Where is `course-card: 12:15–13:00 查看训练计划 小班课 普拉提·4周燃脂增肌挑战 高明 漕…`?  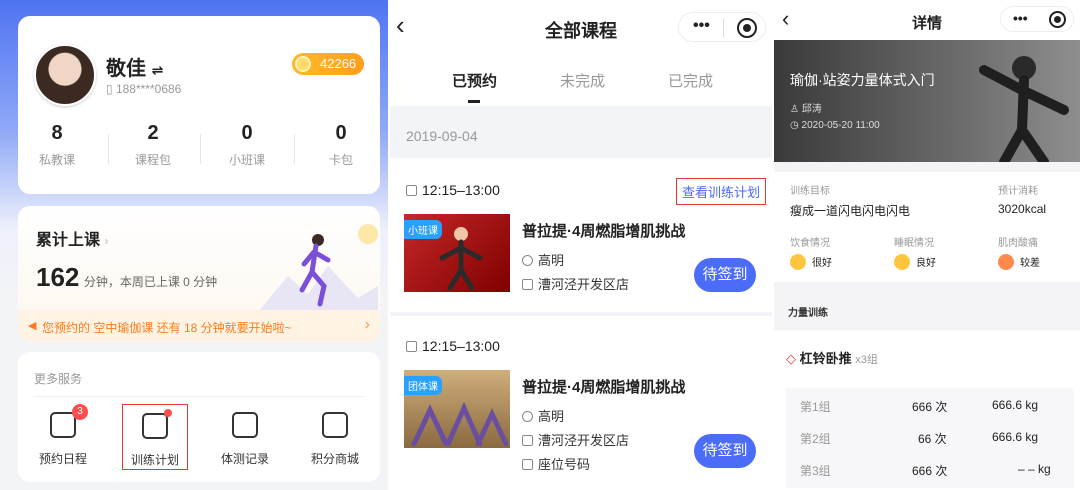
course-card: 12:15–13:00 查看训练计划 小班课 普拉提·4周燃脂增肌挑战 高明 漕… is located at coordinates (581, 235).